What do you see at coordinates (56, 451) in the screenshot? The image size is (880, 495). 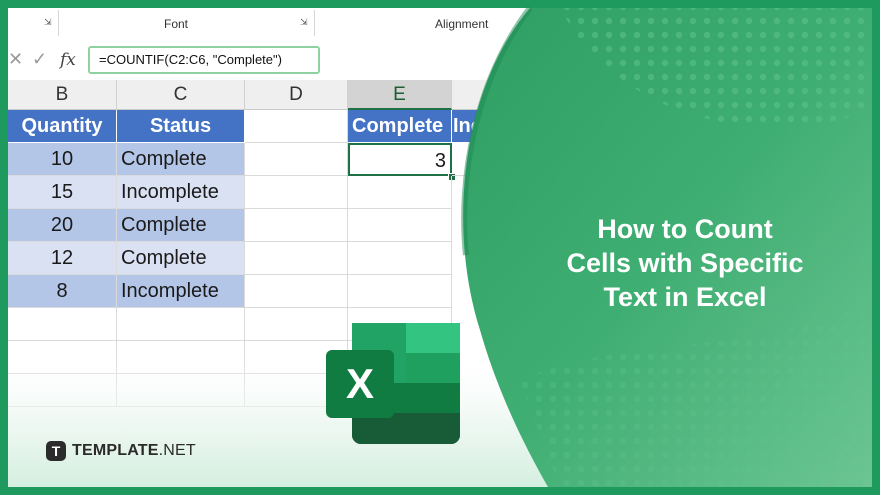 I see `brand-mark-icon: T` at bounding box center [56, 451].